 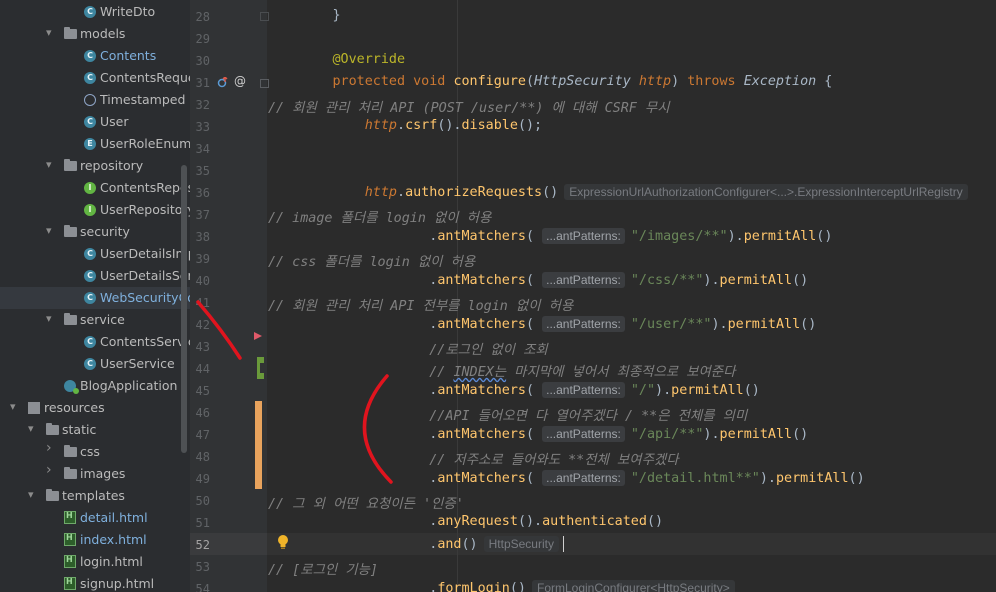 What do you see at coordinates (114, 121) in the screenshot?
I see `tree-item-label: User` at bounding box center [114, 121].